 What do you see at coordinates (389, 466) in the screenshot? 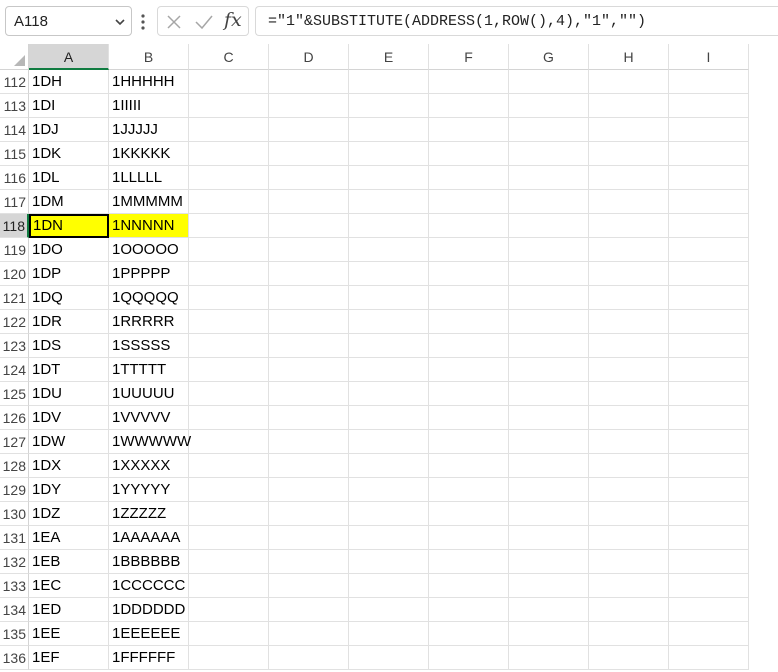
I see `cell-e128` at bounding box center [389, 466].